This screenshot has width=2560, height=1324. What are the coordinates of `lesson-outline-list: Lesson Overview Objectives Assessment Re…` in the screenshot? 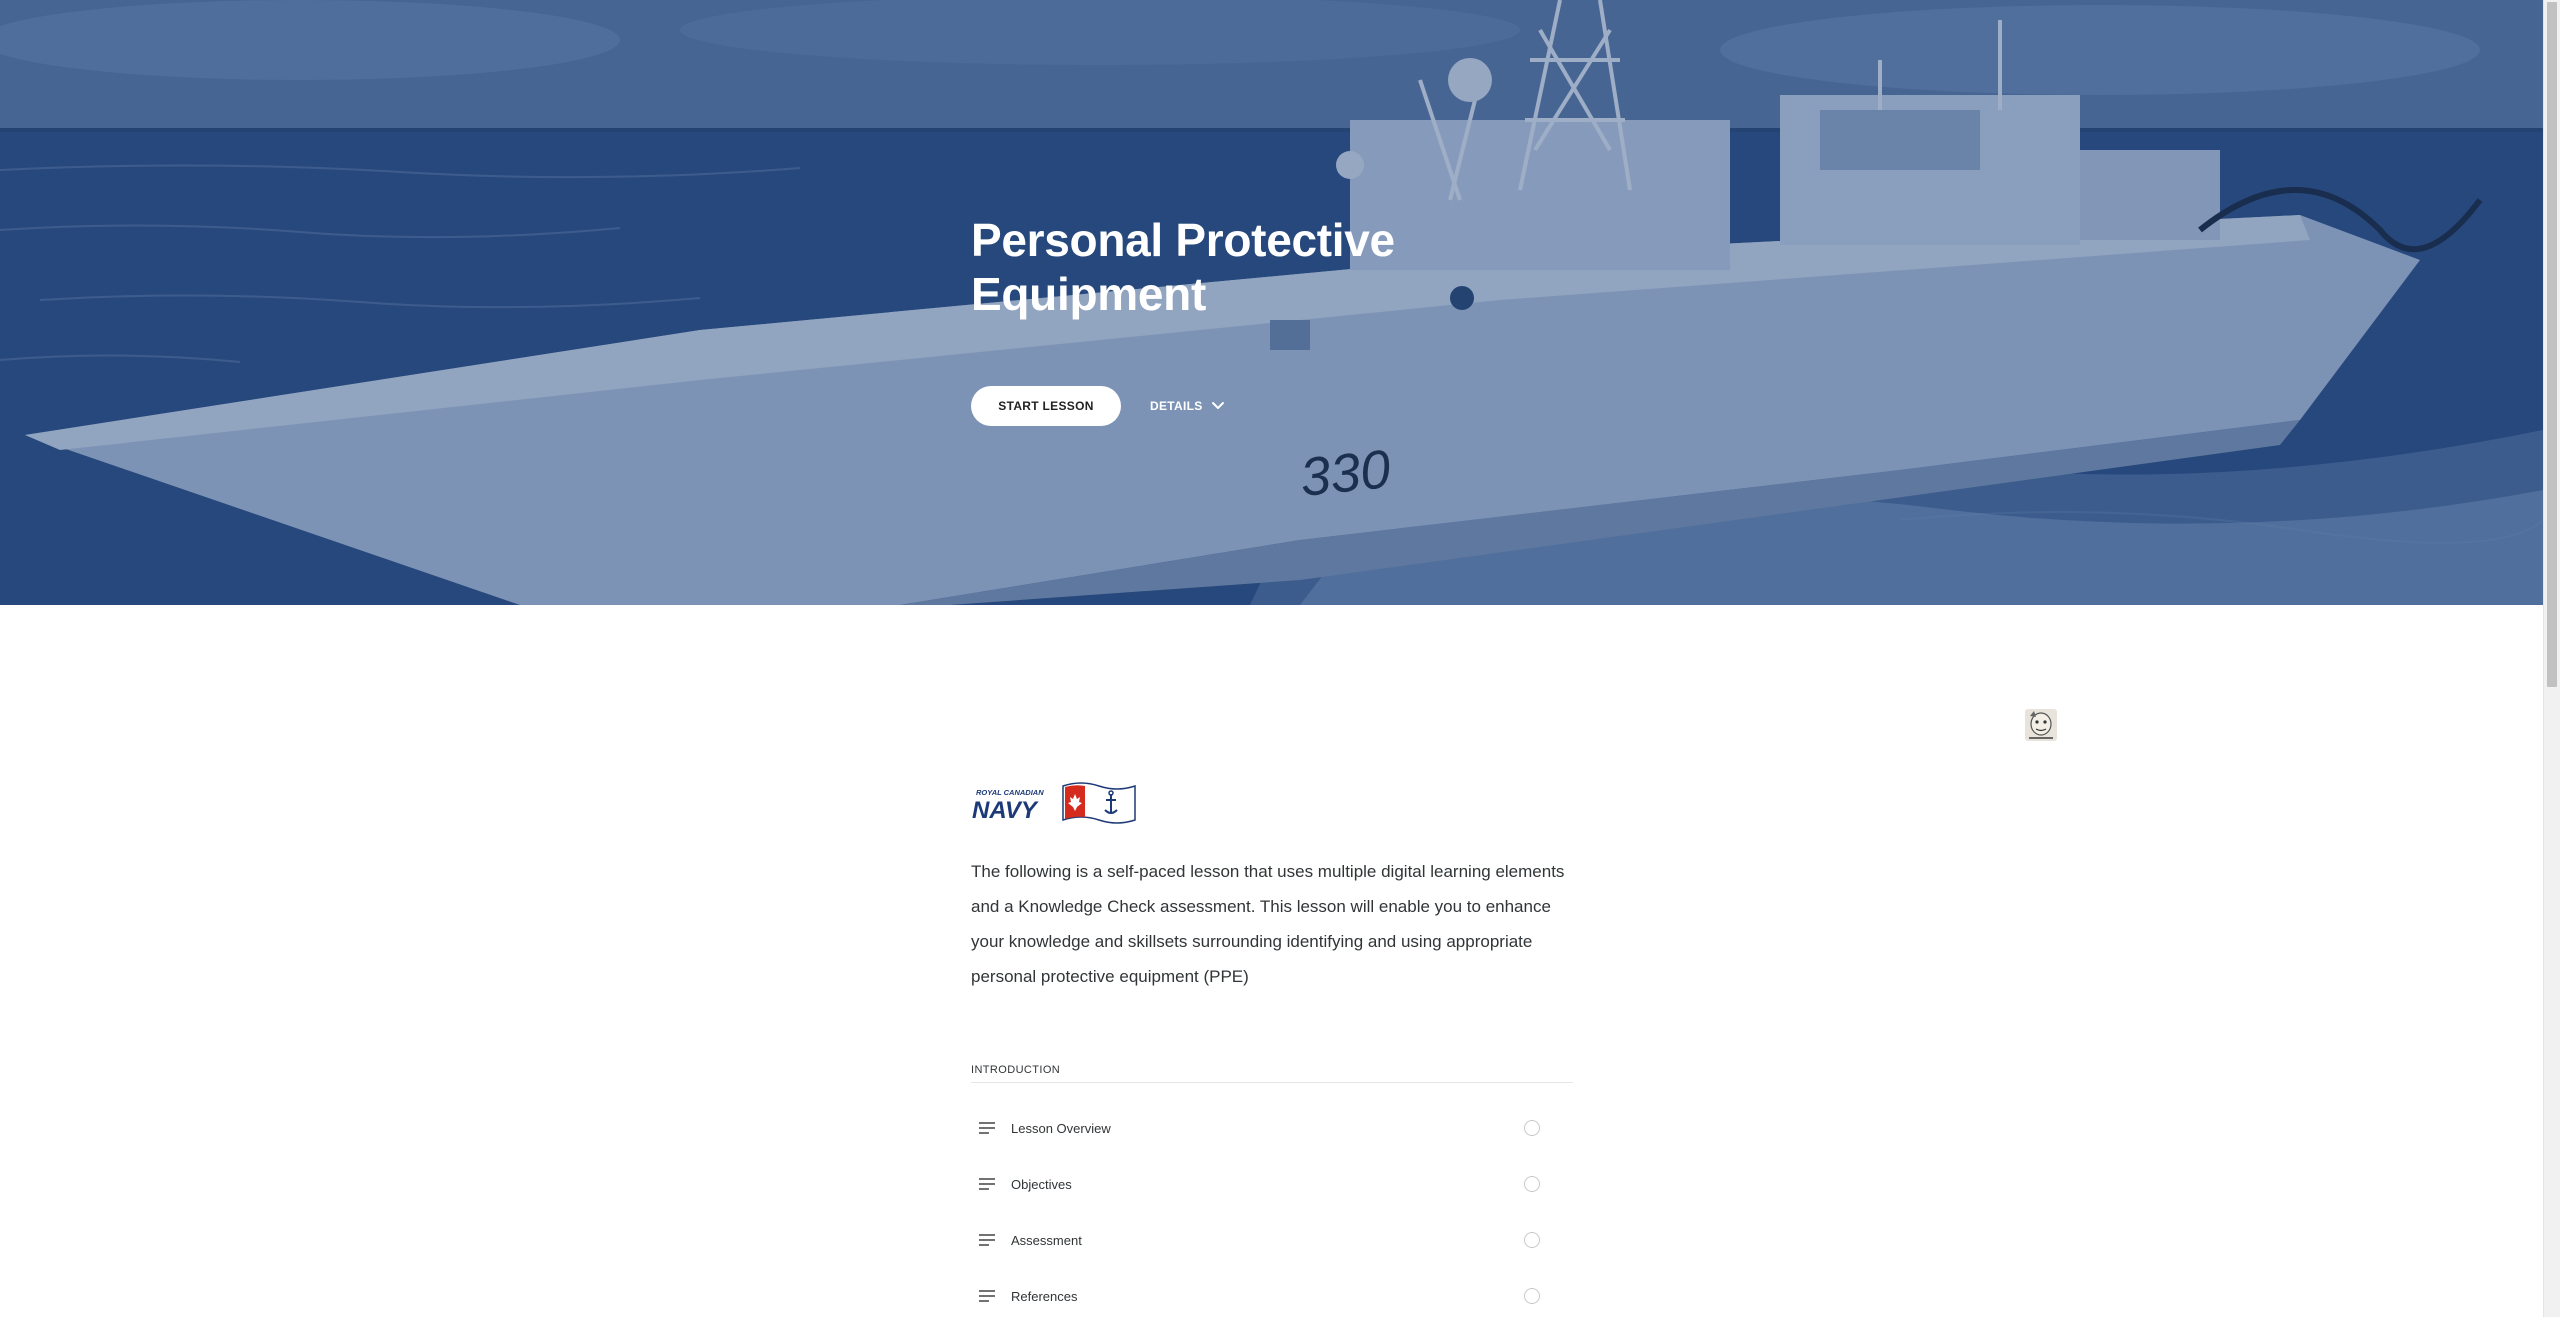 It's located at (1272, 1212).